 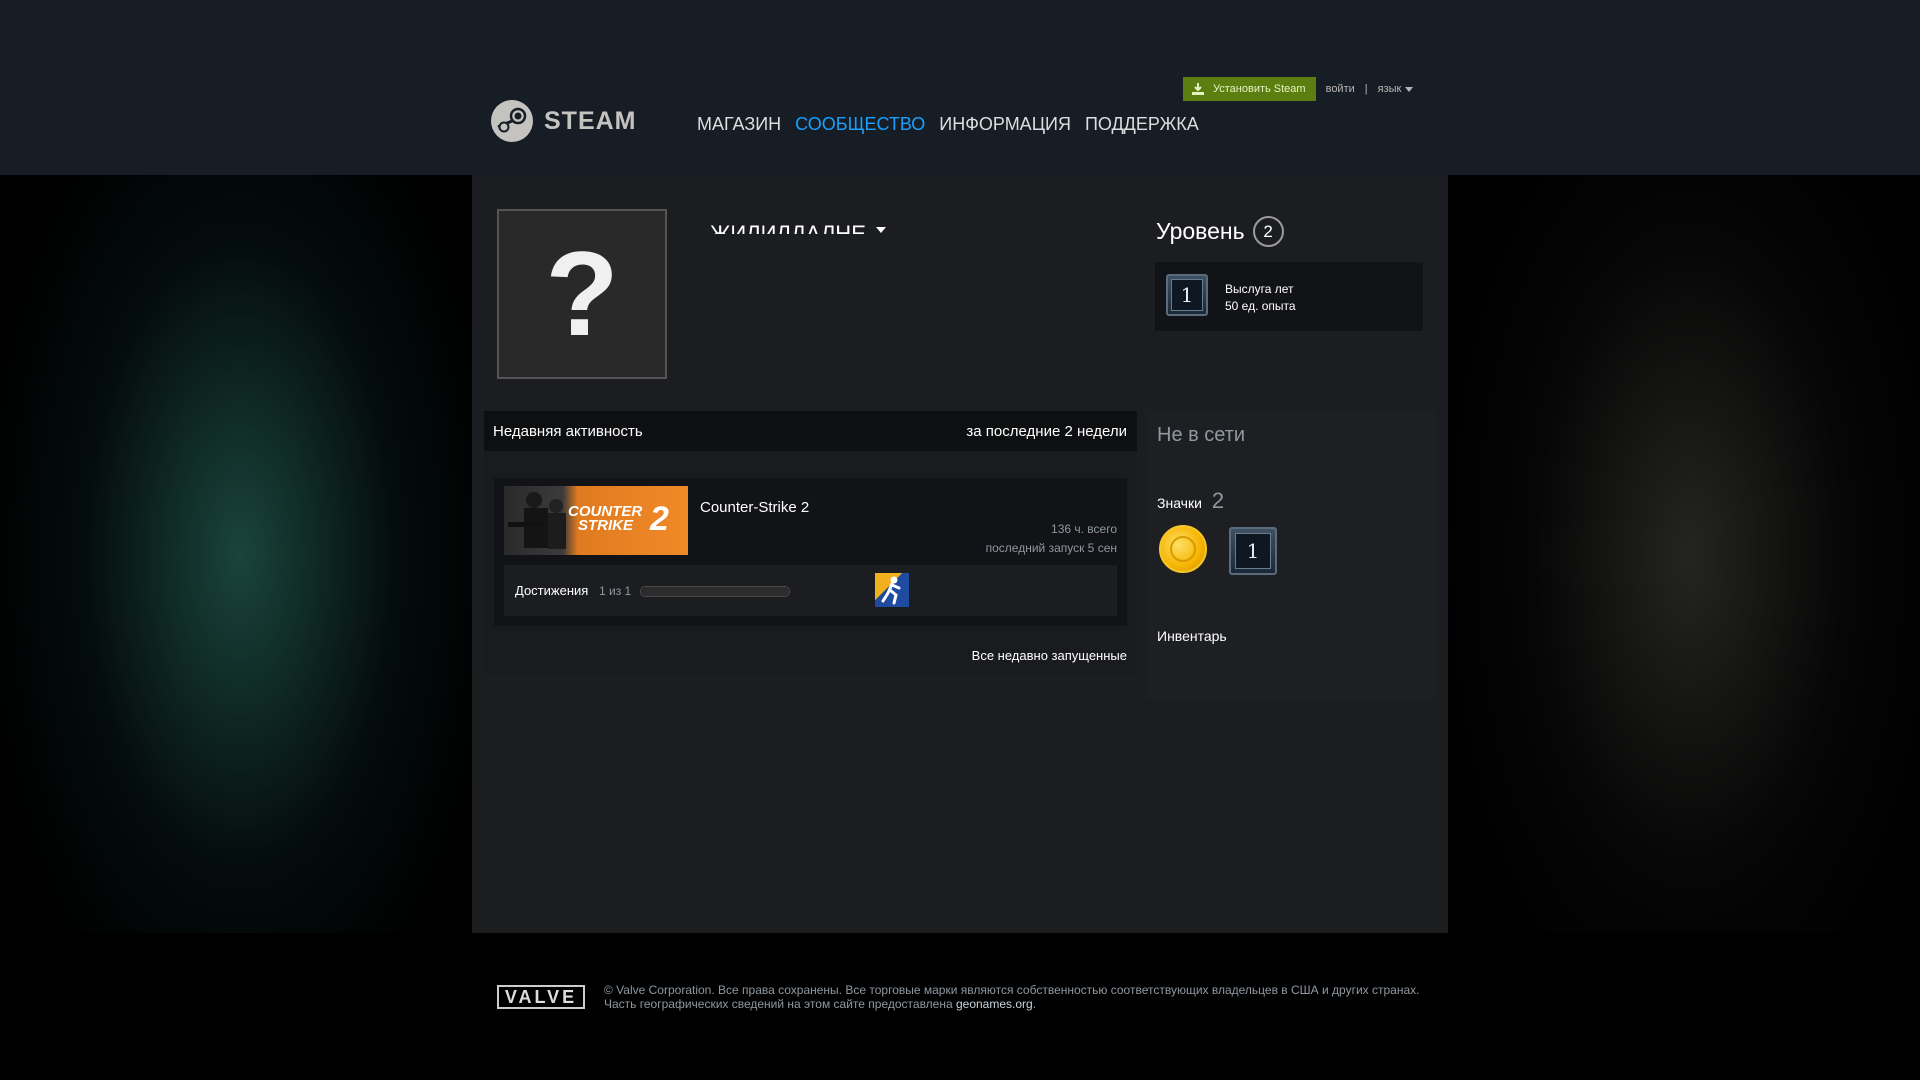 I want to click on recent-activity-title: Недавняя активность, so click(x=568, y=431).